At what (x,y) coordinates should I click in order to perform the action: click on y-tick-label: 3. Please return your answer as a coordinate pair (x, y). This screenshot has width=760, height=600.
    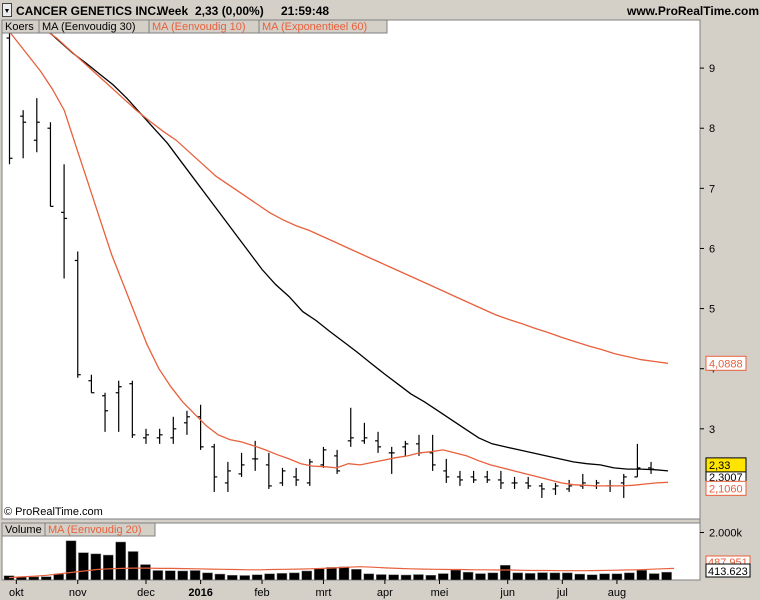
    Looking at the image, I should click on (712, 430).